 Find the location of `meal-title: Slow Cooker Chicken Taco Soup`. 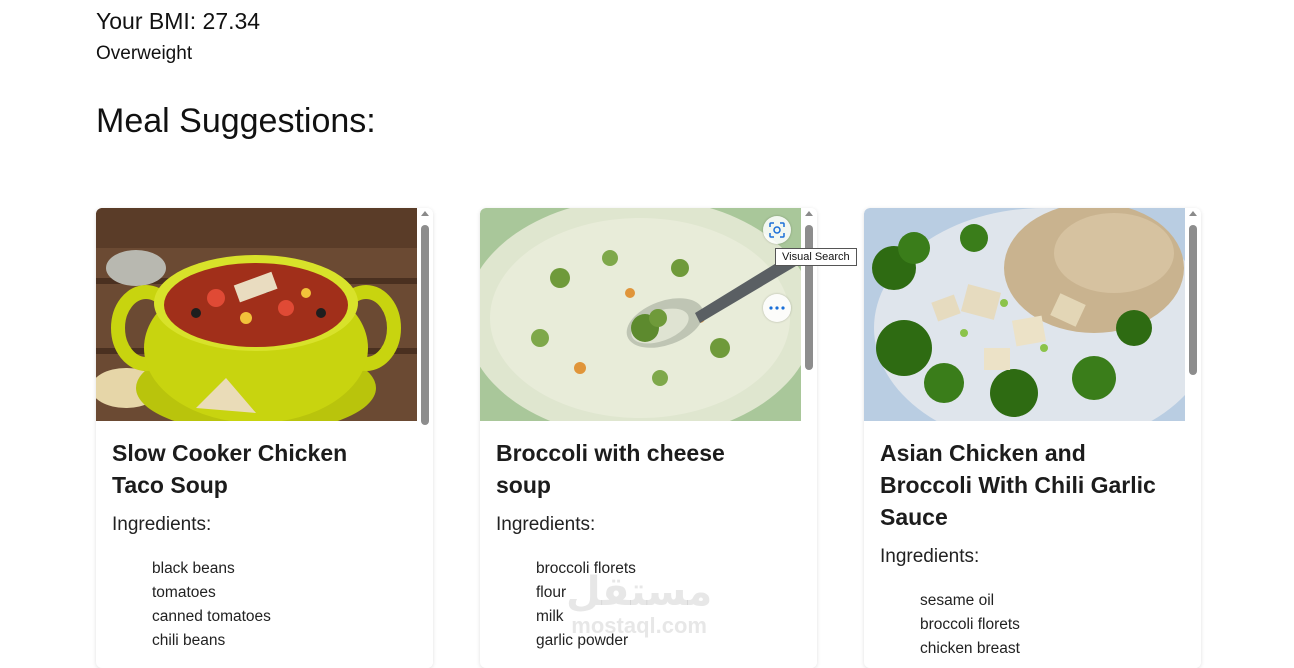

meal-title: Slow Cooker Chicken Taco Soup is located at coordinates (230, 469).